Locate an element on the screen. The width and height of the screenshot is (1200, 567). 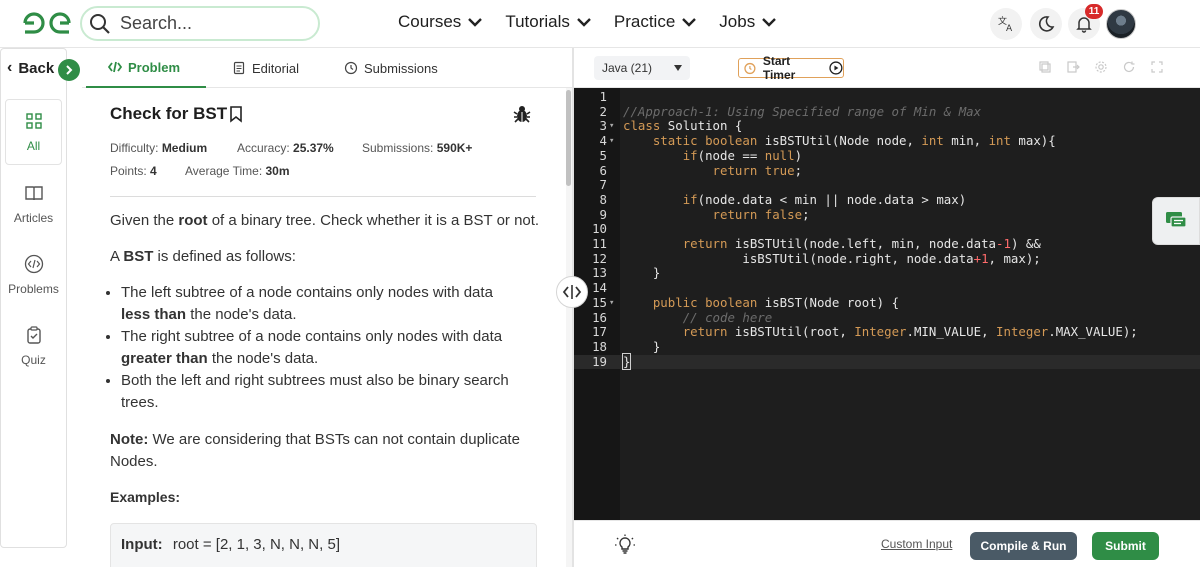
lightbulb-icon is located at coordinates (625, 545).